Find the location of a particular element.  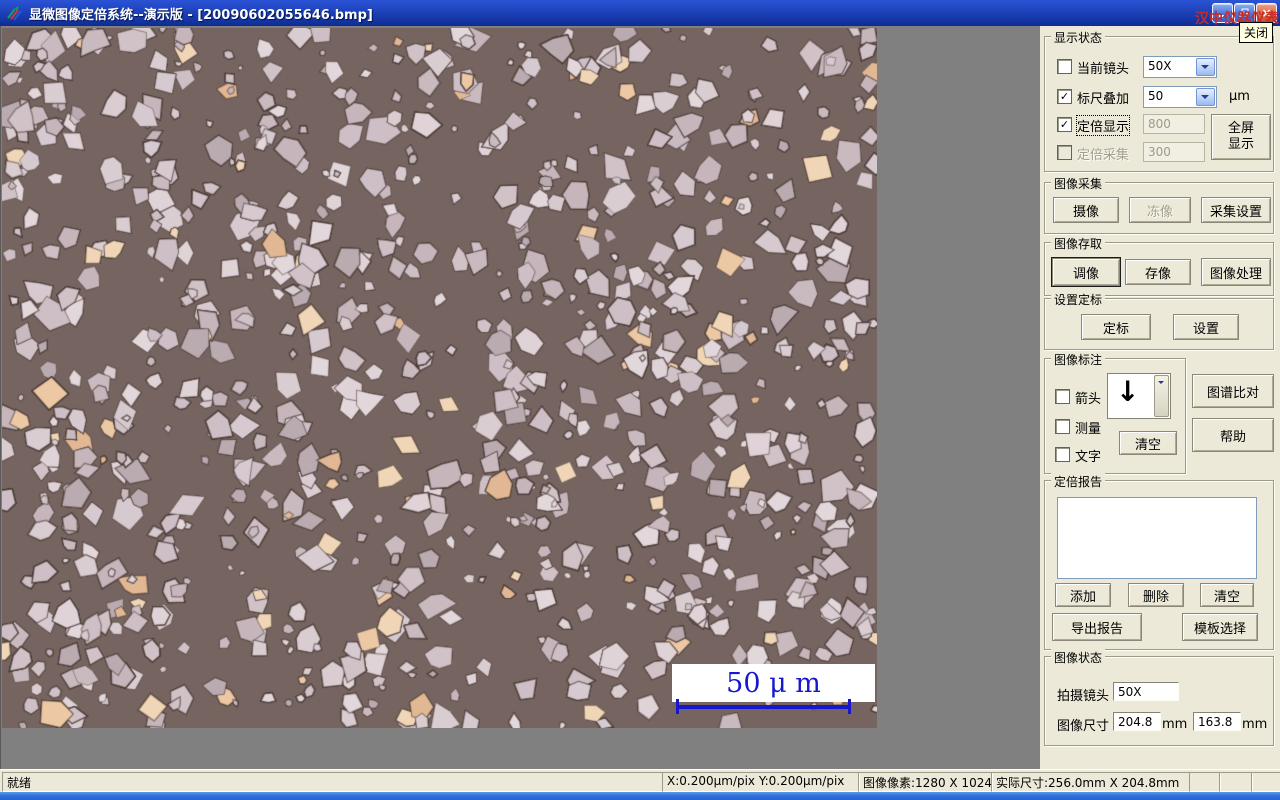

scale-overlay-label: 标尺叠加 is located at coordinates (1103, 99).